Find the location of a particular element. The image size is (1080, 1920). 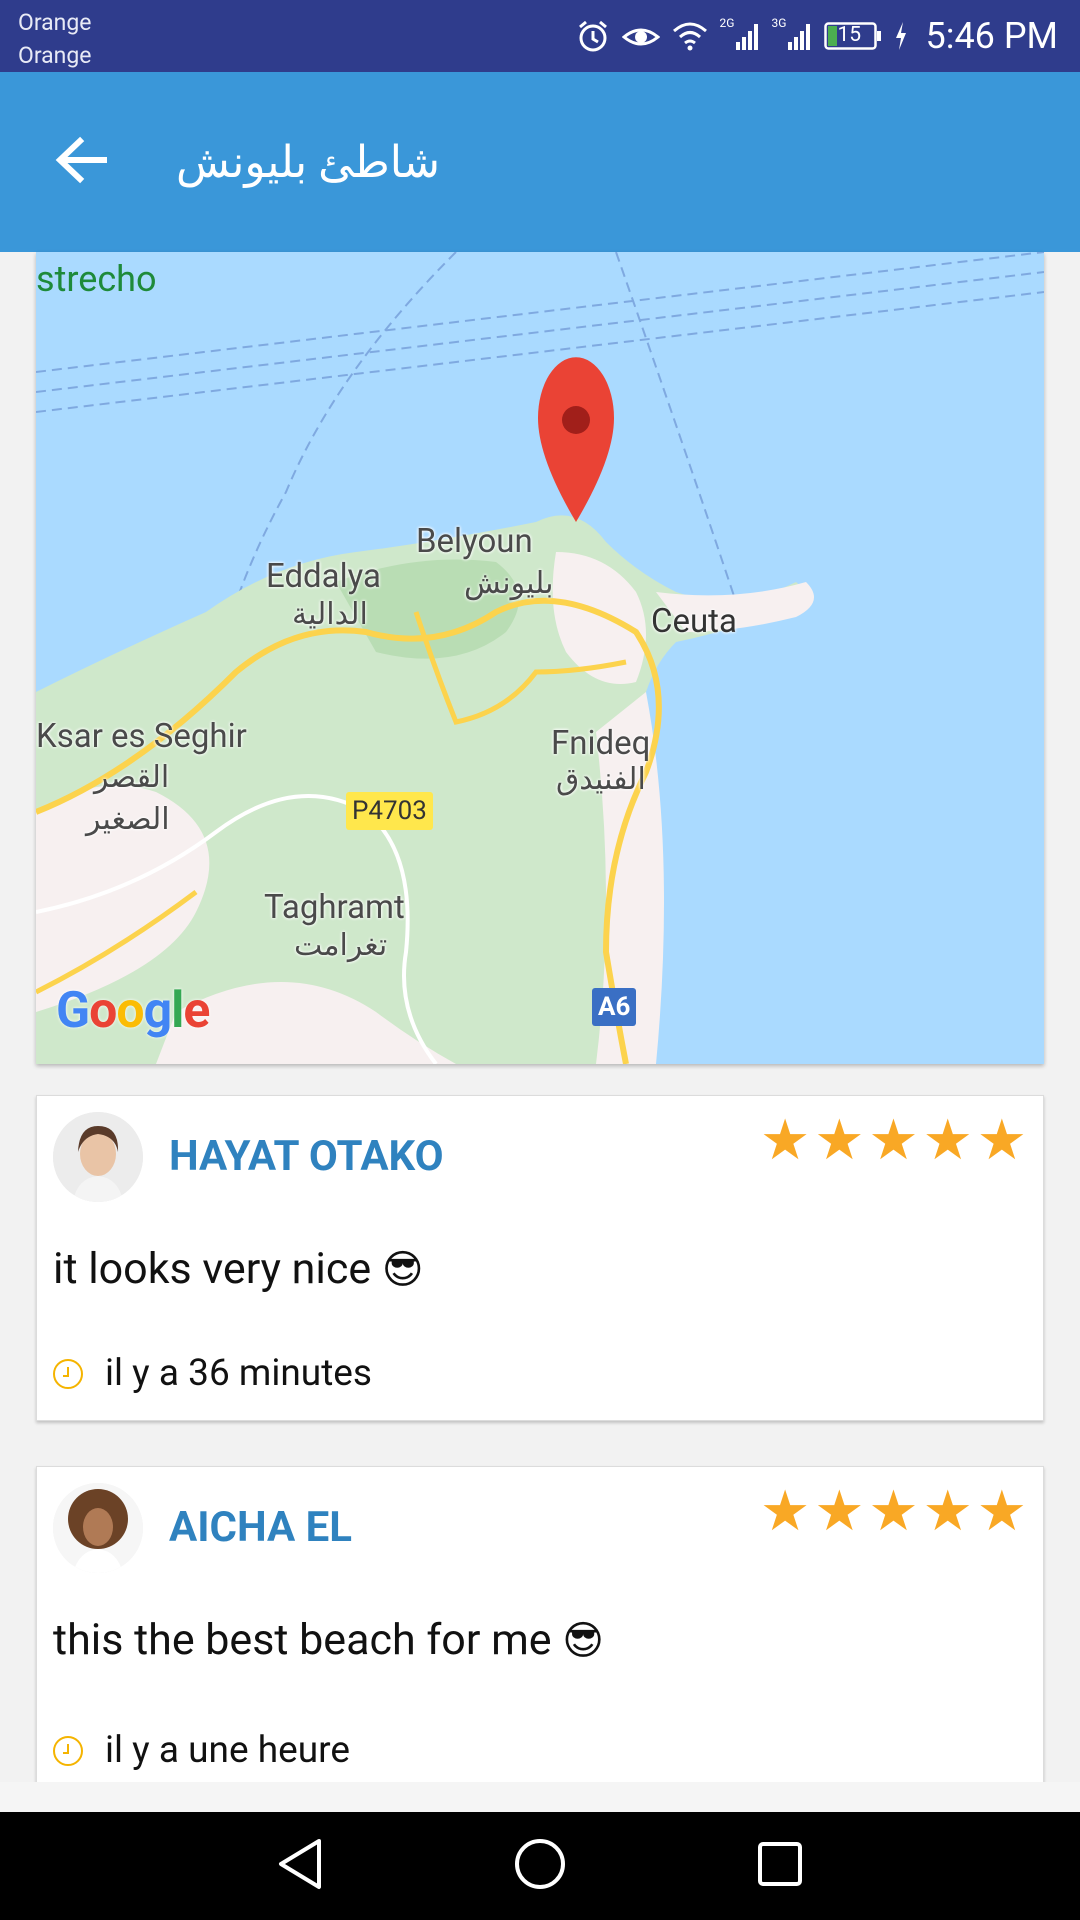

google-logo-letter: G is located at coordinates (73, 1011).